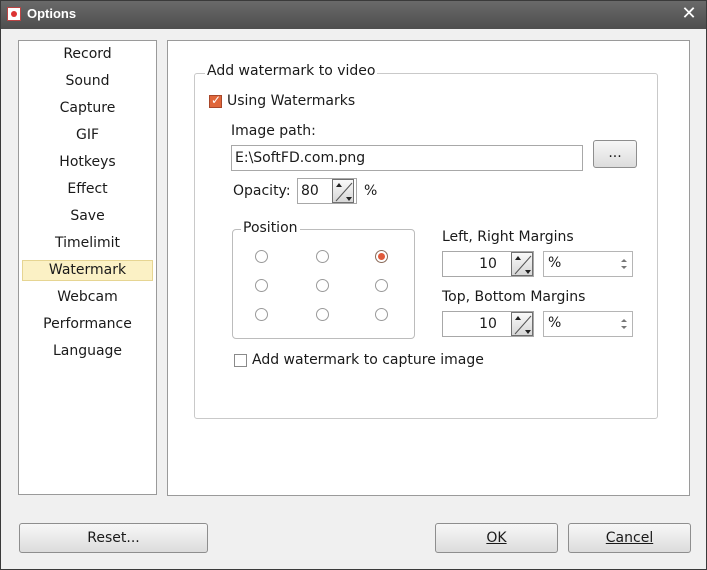 This screenshot has width=707, height=570. I want to click on nav-item-webcam: Webcam, so click(87, 297).